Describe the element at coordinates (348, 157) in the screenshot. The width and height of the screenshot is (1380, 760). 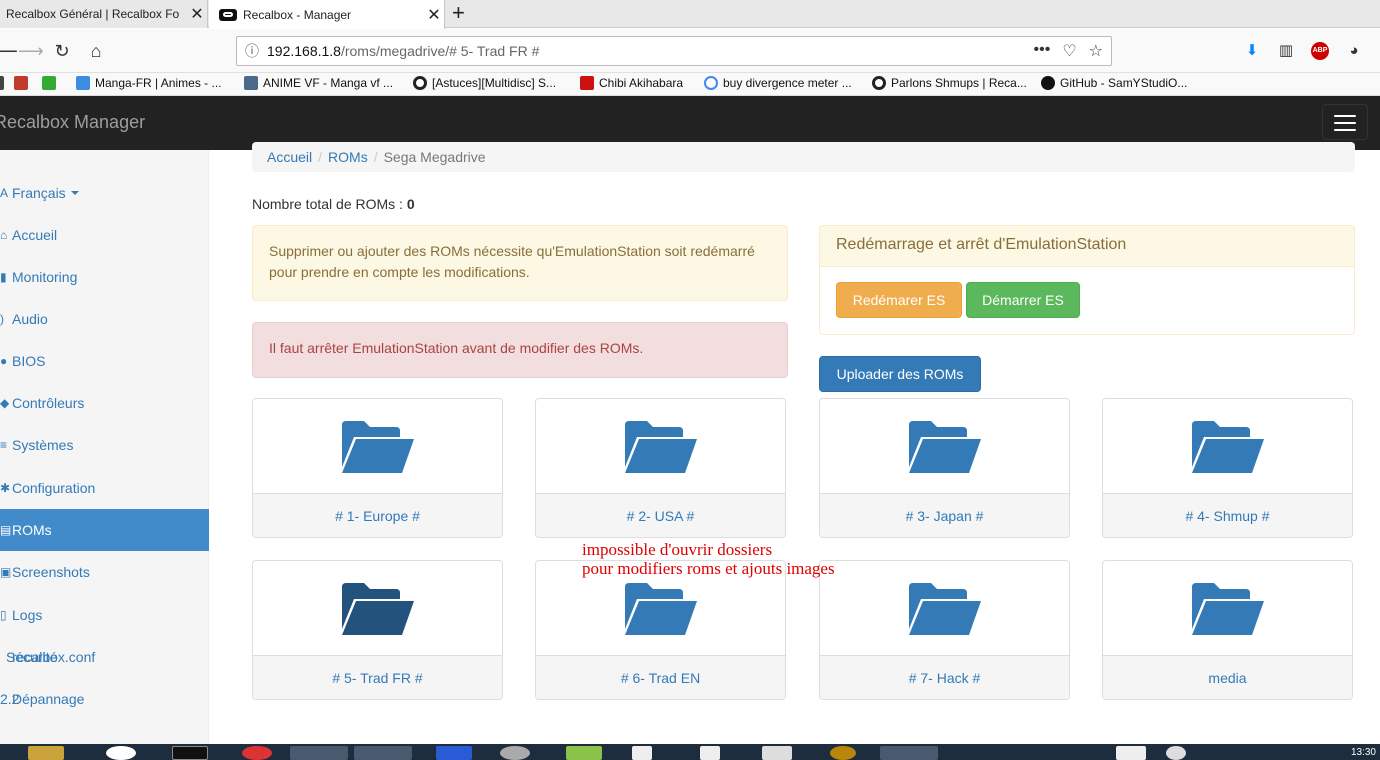
I see `breadcrumb-roms: ROMs` at that location.